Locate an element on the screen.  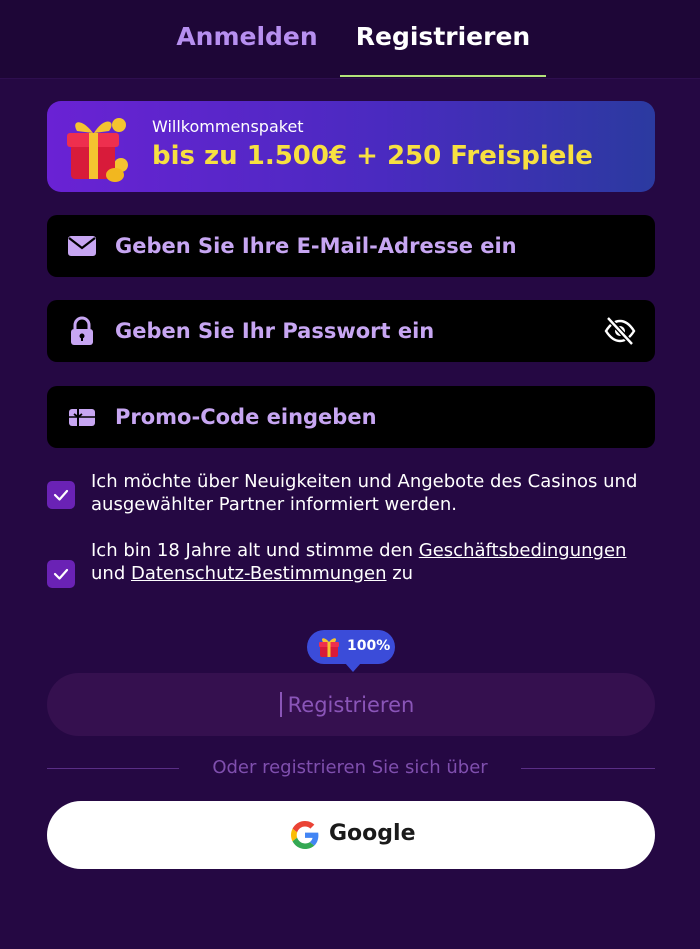
lock-icon is located at coordinates (82, 330).